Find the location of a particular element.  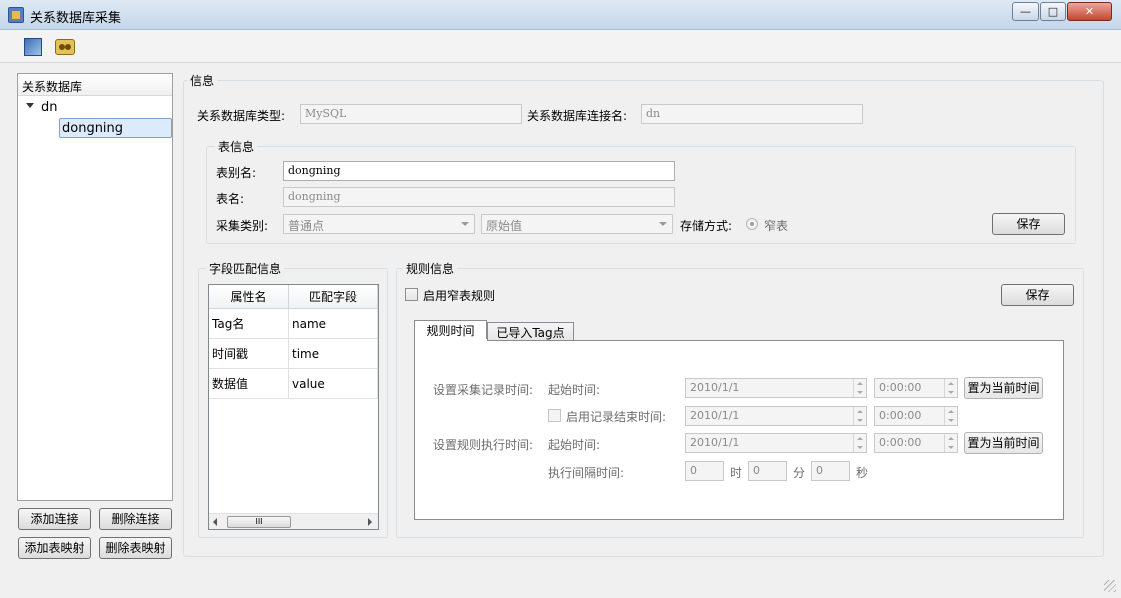

conn-name-field: dn is located at coordinates (752, 114).